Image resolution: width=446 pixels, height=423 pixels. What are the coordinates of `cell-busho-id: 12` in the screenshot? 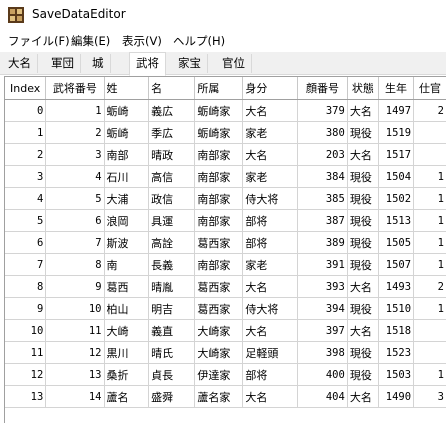 It's located at (75, 352).